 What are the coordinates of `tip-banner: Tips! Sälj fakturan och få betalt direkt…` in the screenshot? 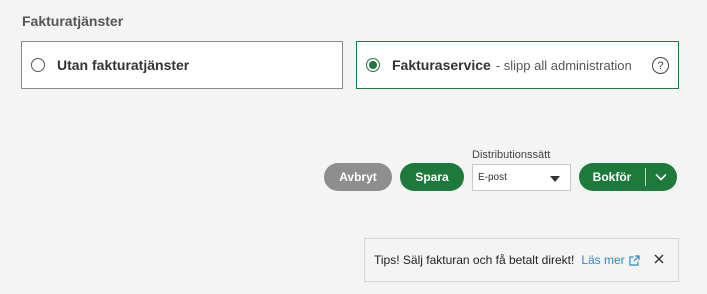 It's located at (521, 260).